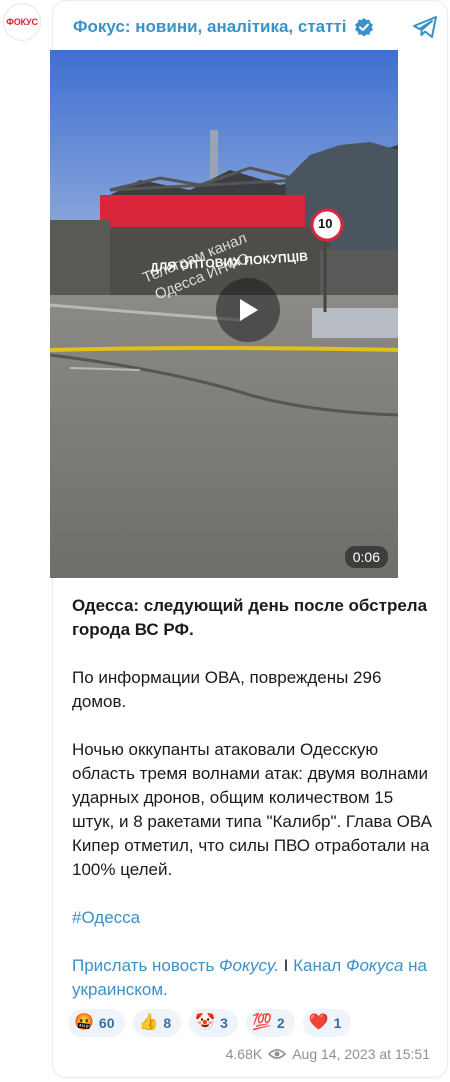  I want to click on view-count: 4.68K, so click(244, 1054).